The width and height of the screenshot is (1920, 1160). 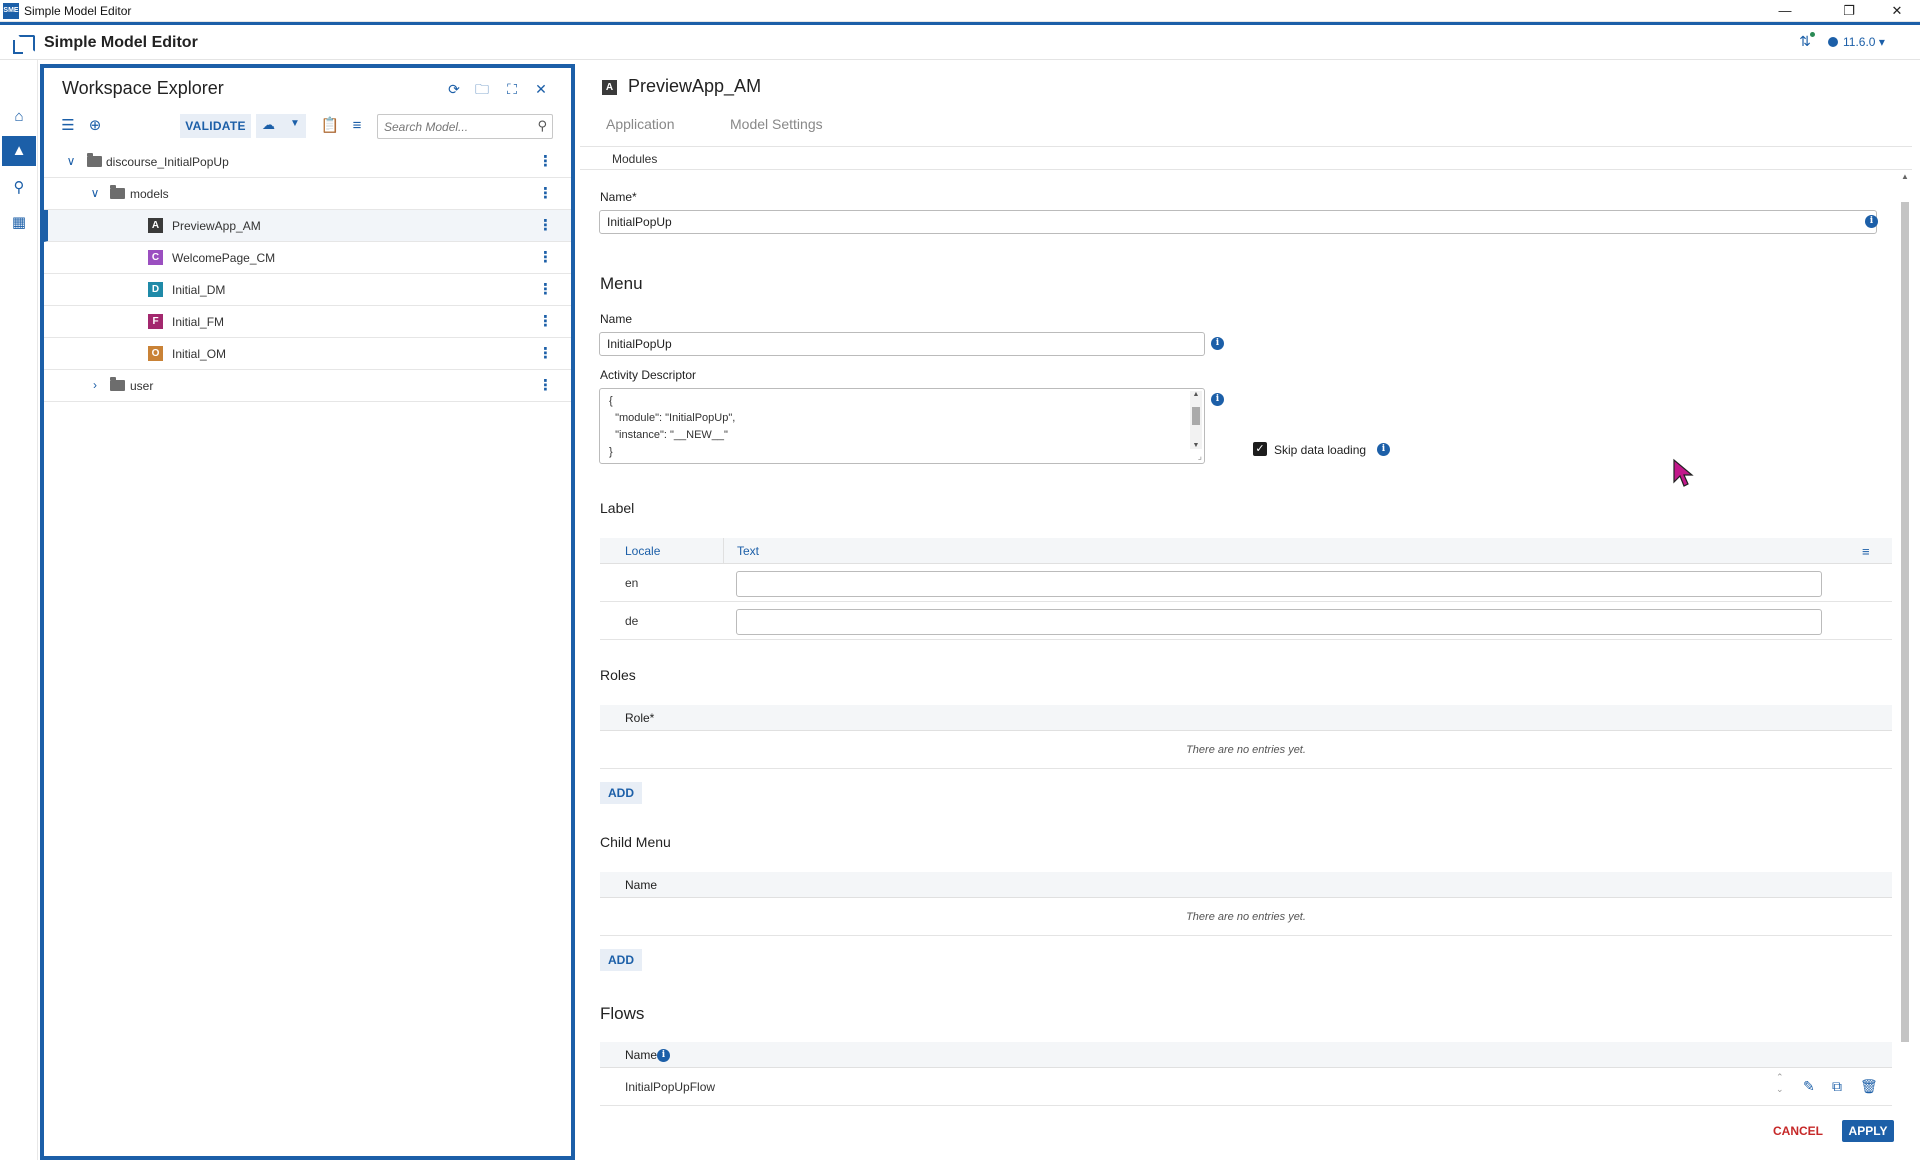 I want to click on editor-scrollbar: ▲, so click(x=1905, y=642).